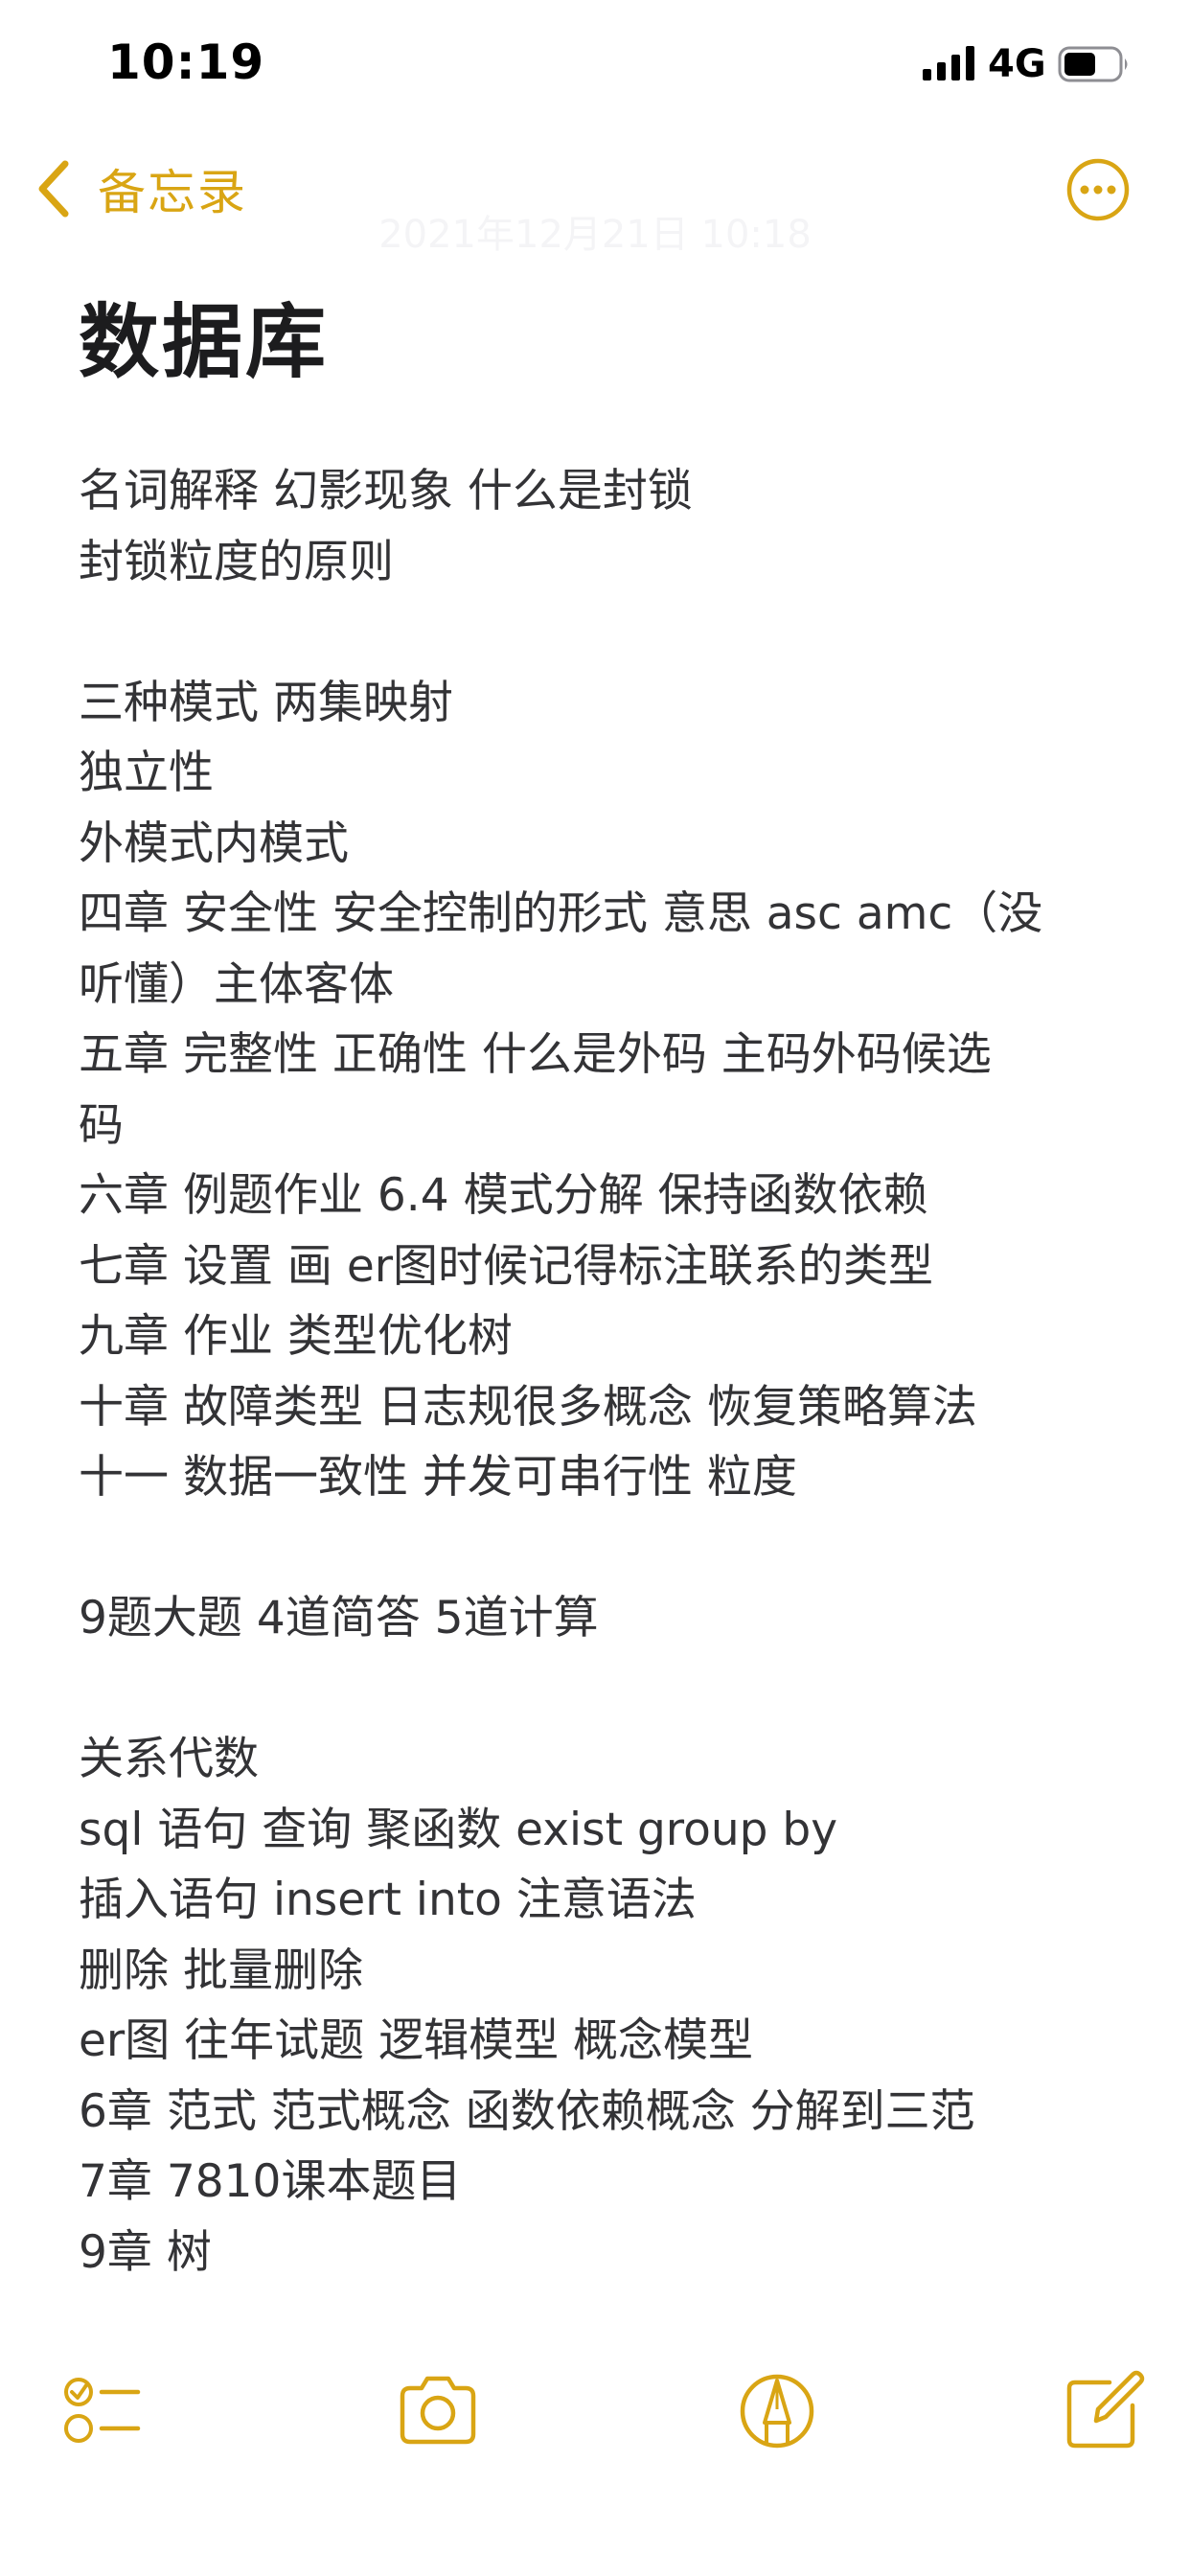 This screenshot has height=2576, width=1190. Describe the element at coordinates (536, 1054) in the screenshot. I see `note-line: 五章 完整性 正确性 什么是外码 主码外码候选` at that location.